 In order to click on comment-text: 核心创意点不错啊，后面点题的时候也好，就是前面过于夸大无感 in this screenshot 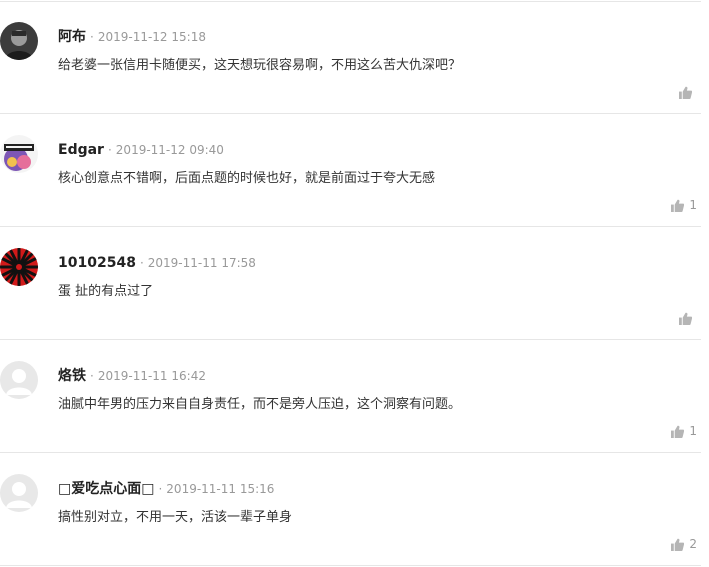, I will do `click(247, 178)`.